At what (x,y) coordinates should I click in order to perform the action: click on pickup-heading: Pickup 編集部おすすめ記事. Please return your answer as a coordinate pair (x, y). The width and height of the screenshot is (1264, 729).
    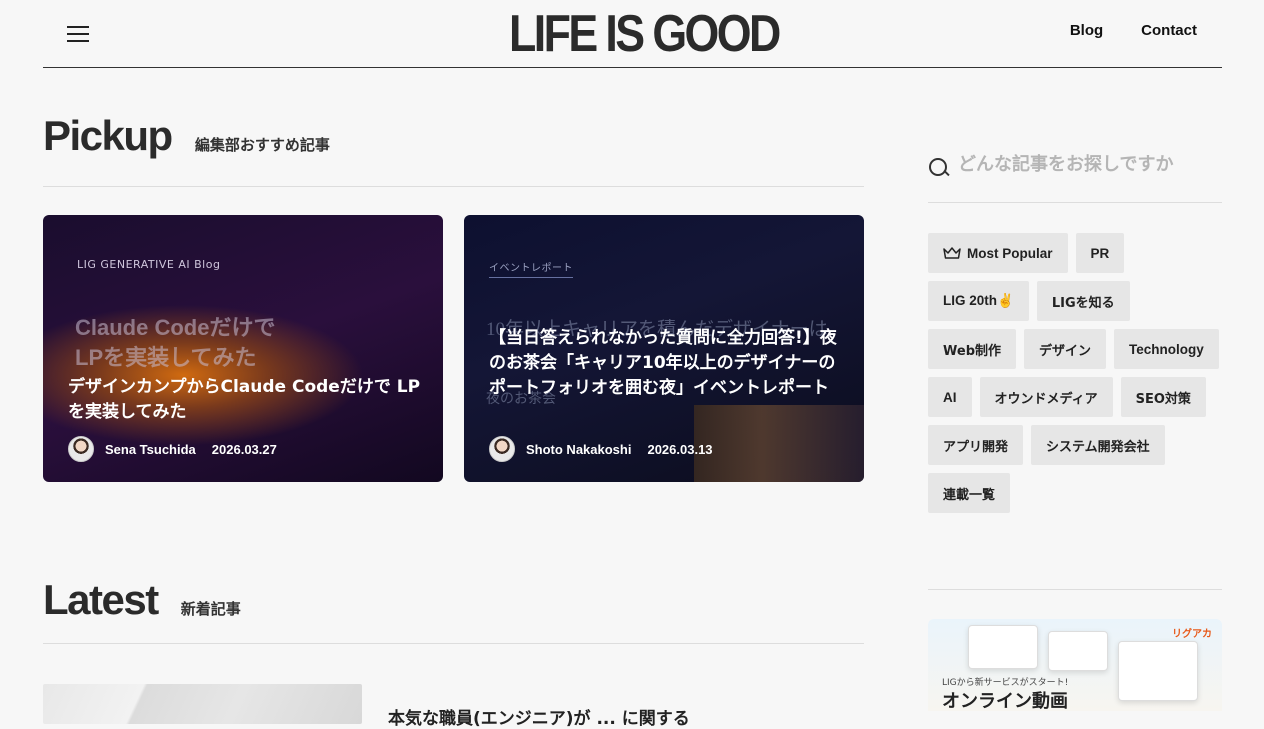
    Looking at the image, I should click on (453, 149).